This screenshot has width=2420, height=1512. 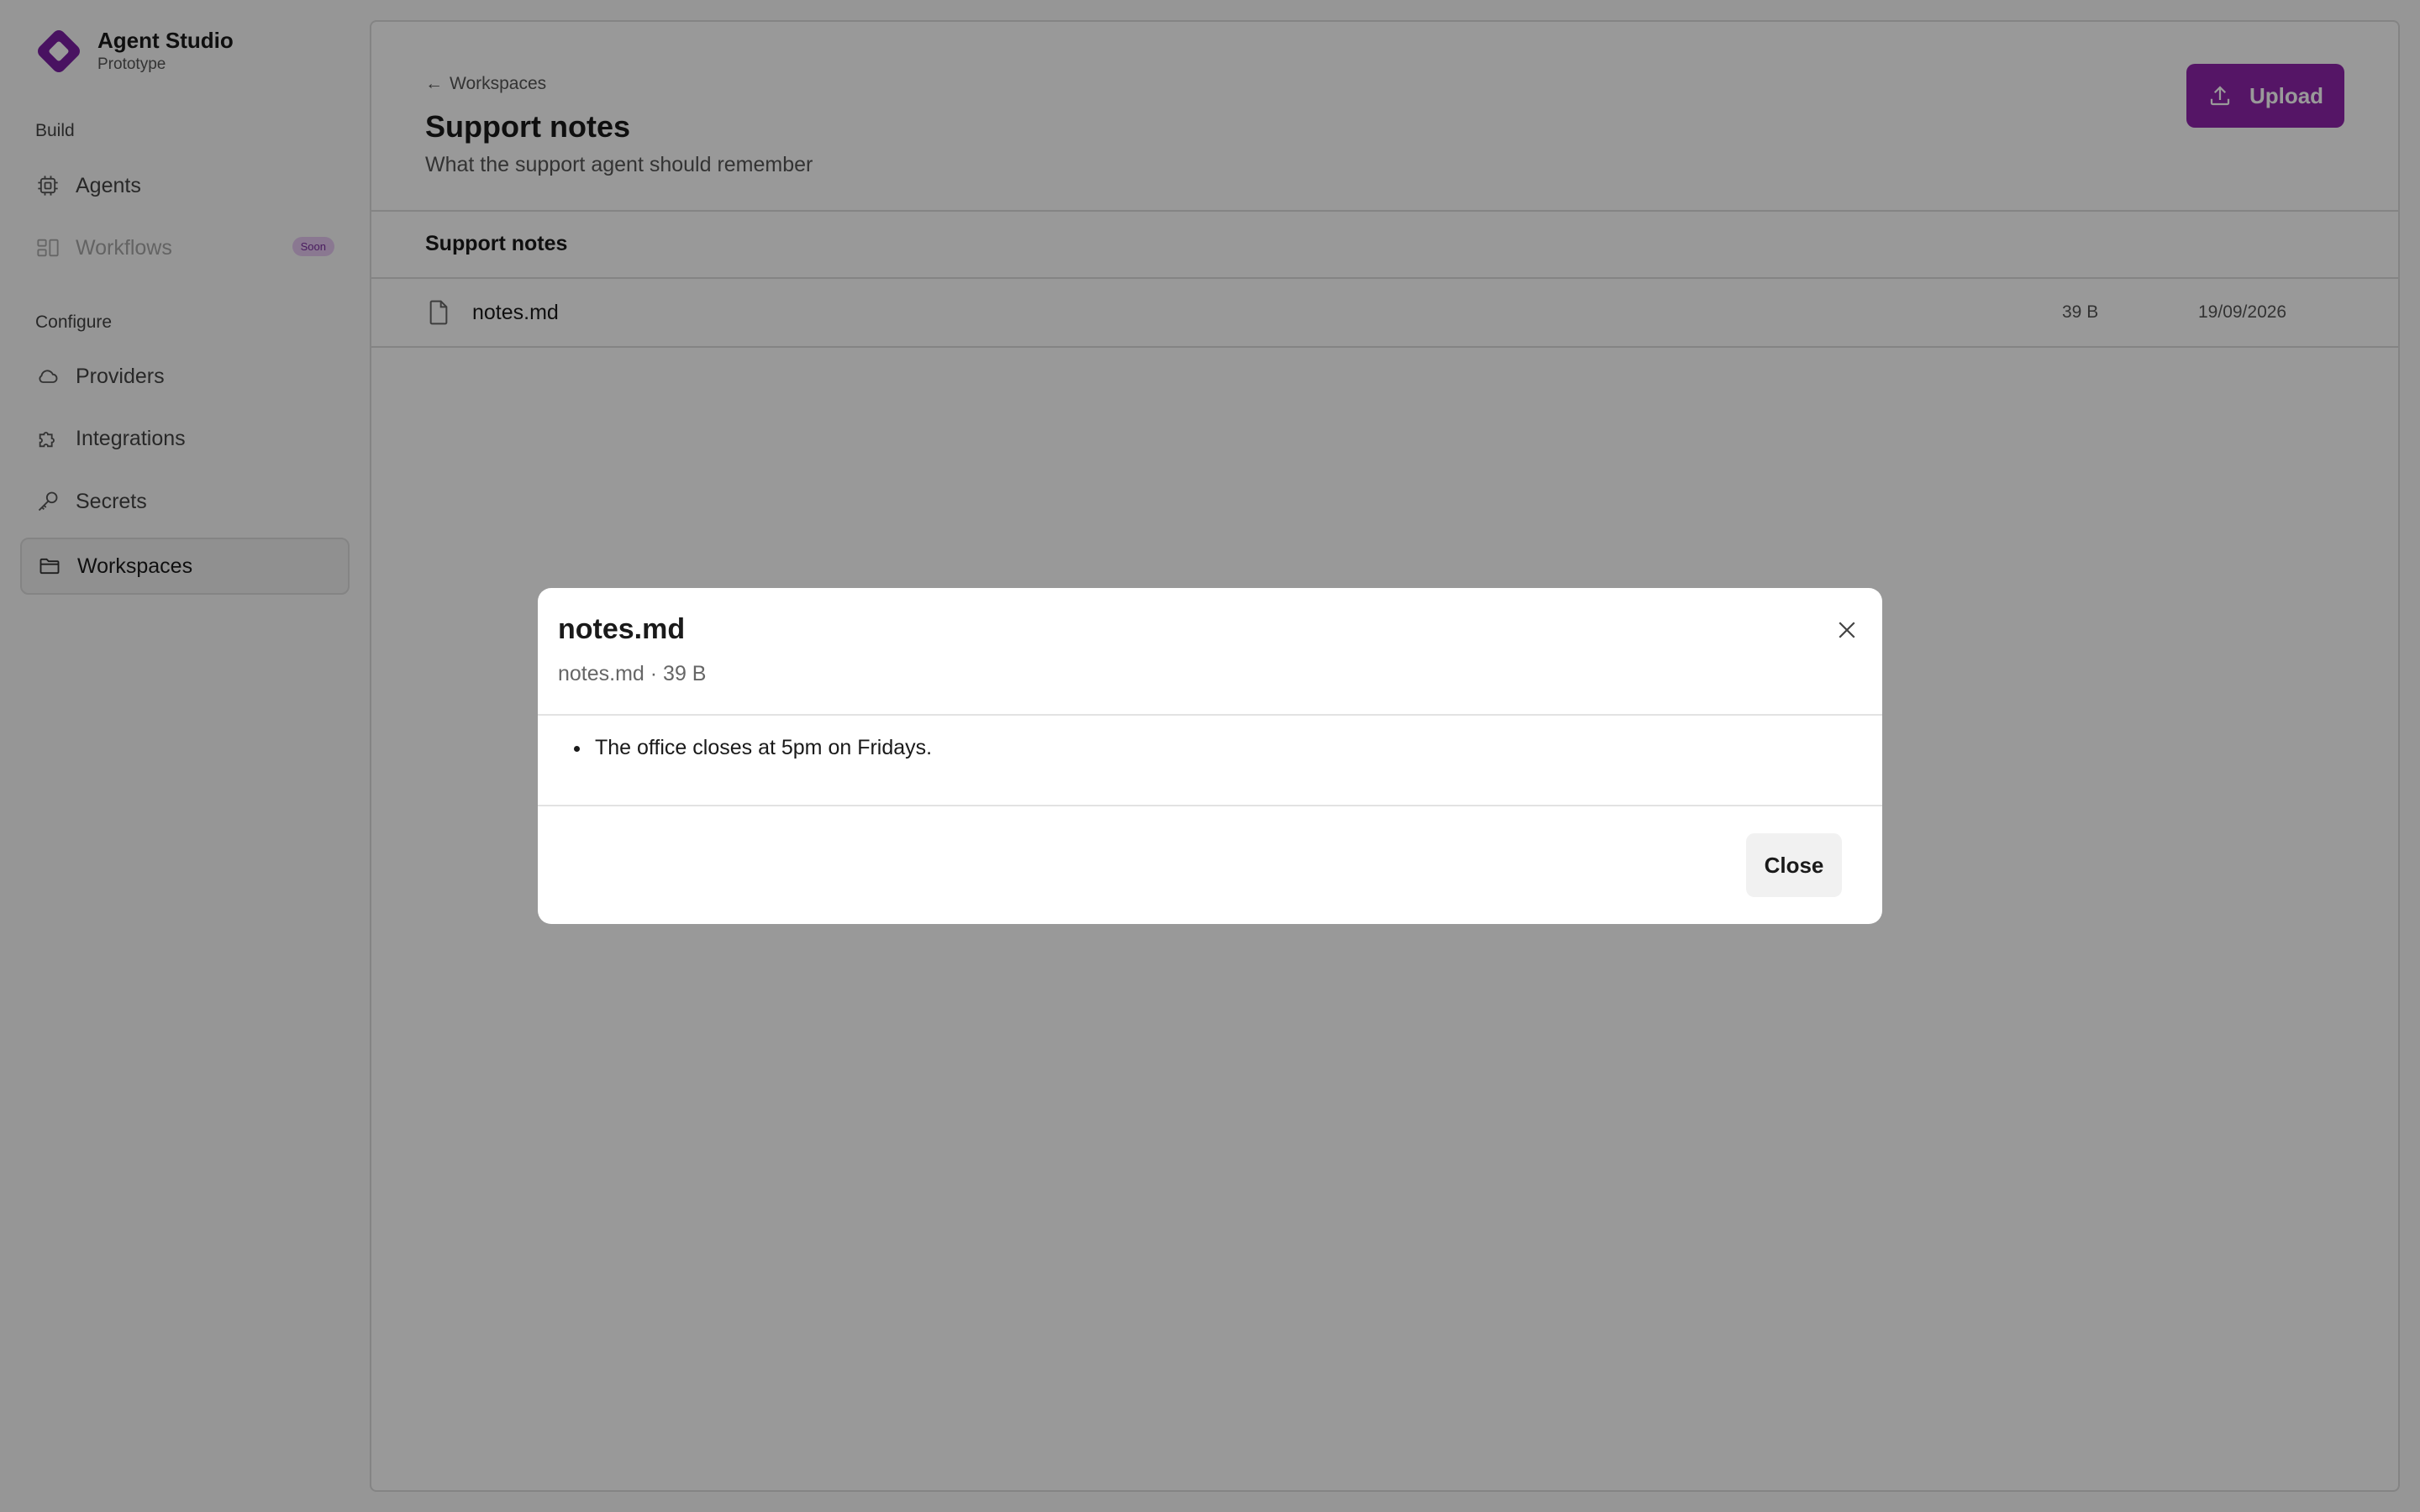 I want to click on close-icon, so click(x=1847, y=630).